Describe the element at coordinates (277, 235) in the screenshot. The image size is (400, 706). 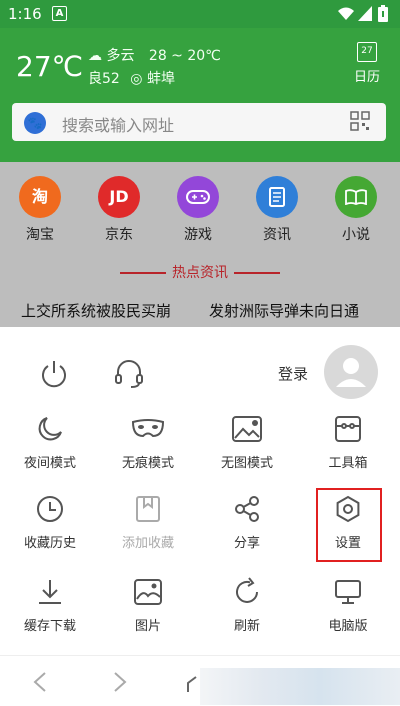
I see `shortcut-label: 资讯` at that location.